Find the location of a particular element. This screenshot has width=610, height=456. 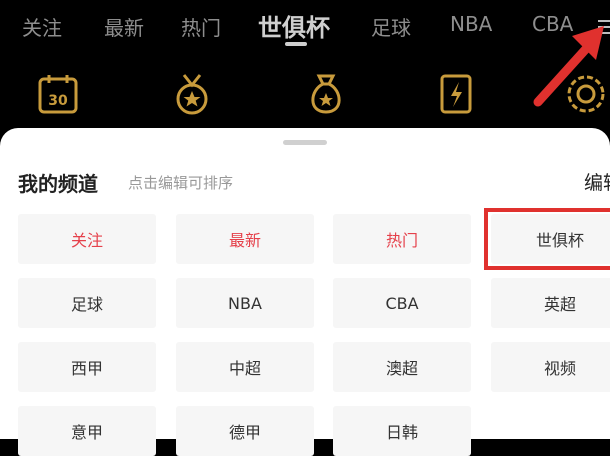

channel-chip-follow: 关注 is located at coordinates (87, 239).